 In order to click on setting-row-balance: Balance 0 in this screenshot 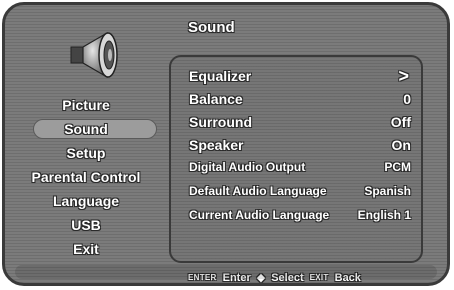, I will do `click(300, 99)`.